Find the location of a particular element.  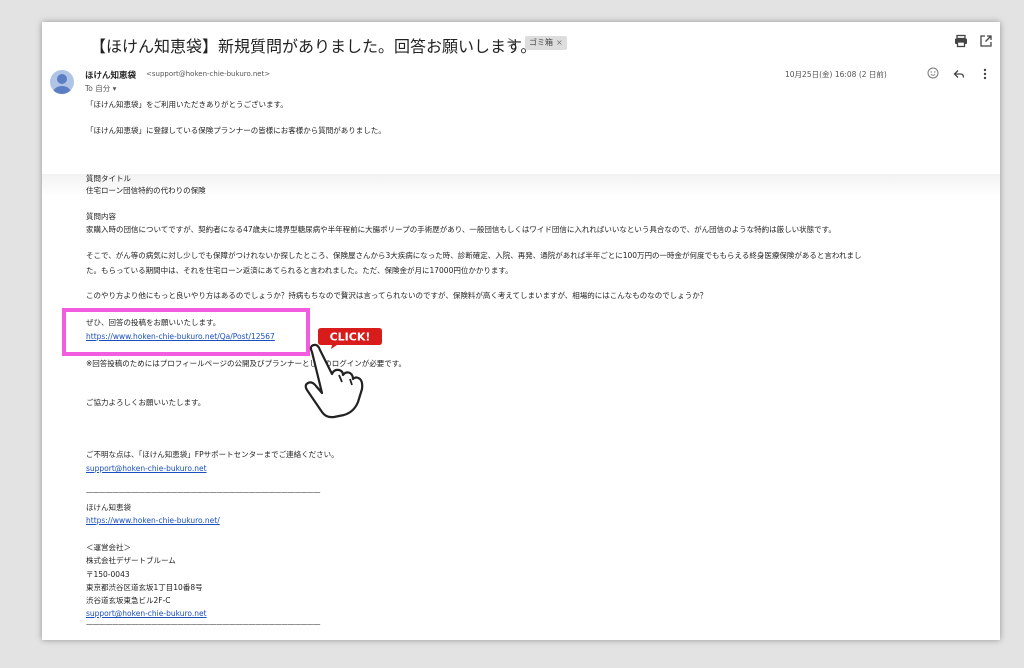

reply-icon is located at coordinates (959, 74).